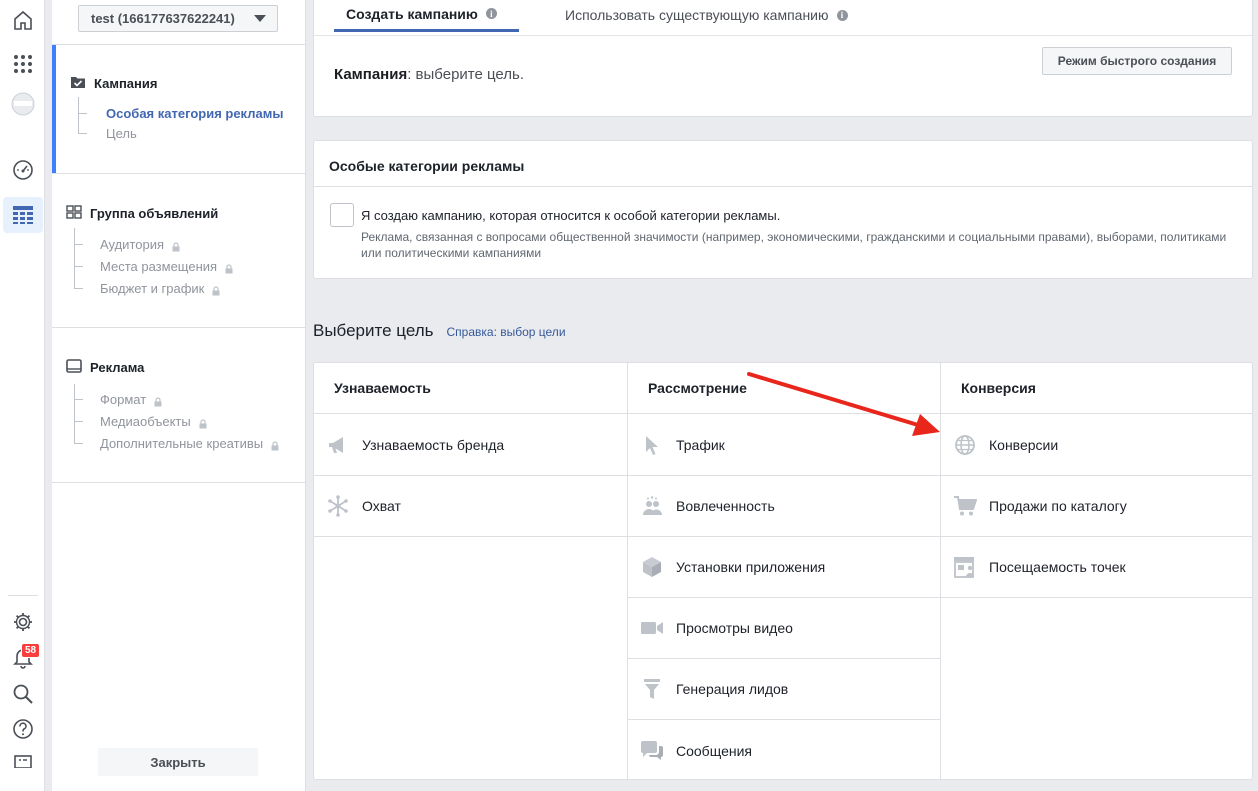  I want to click on nav-item-special-category: Особая категория рекламы, so click(194, 113).